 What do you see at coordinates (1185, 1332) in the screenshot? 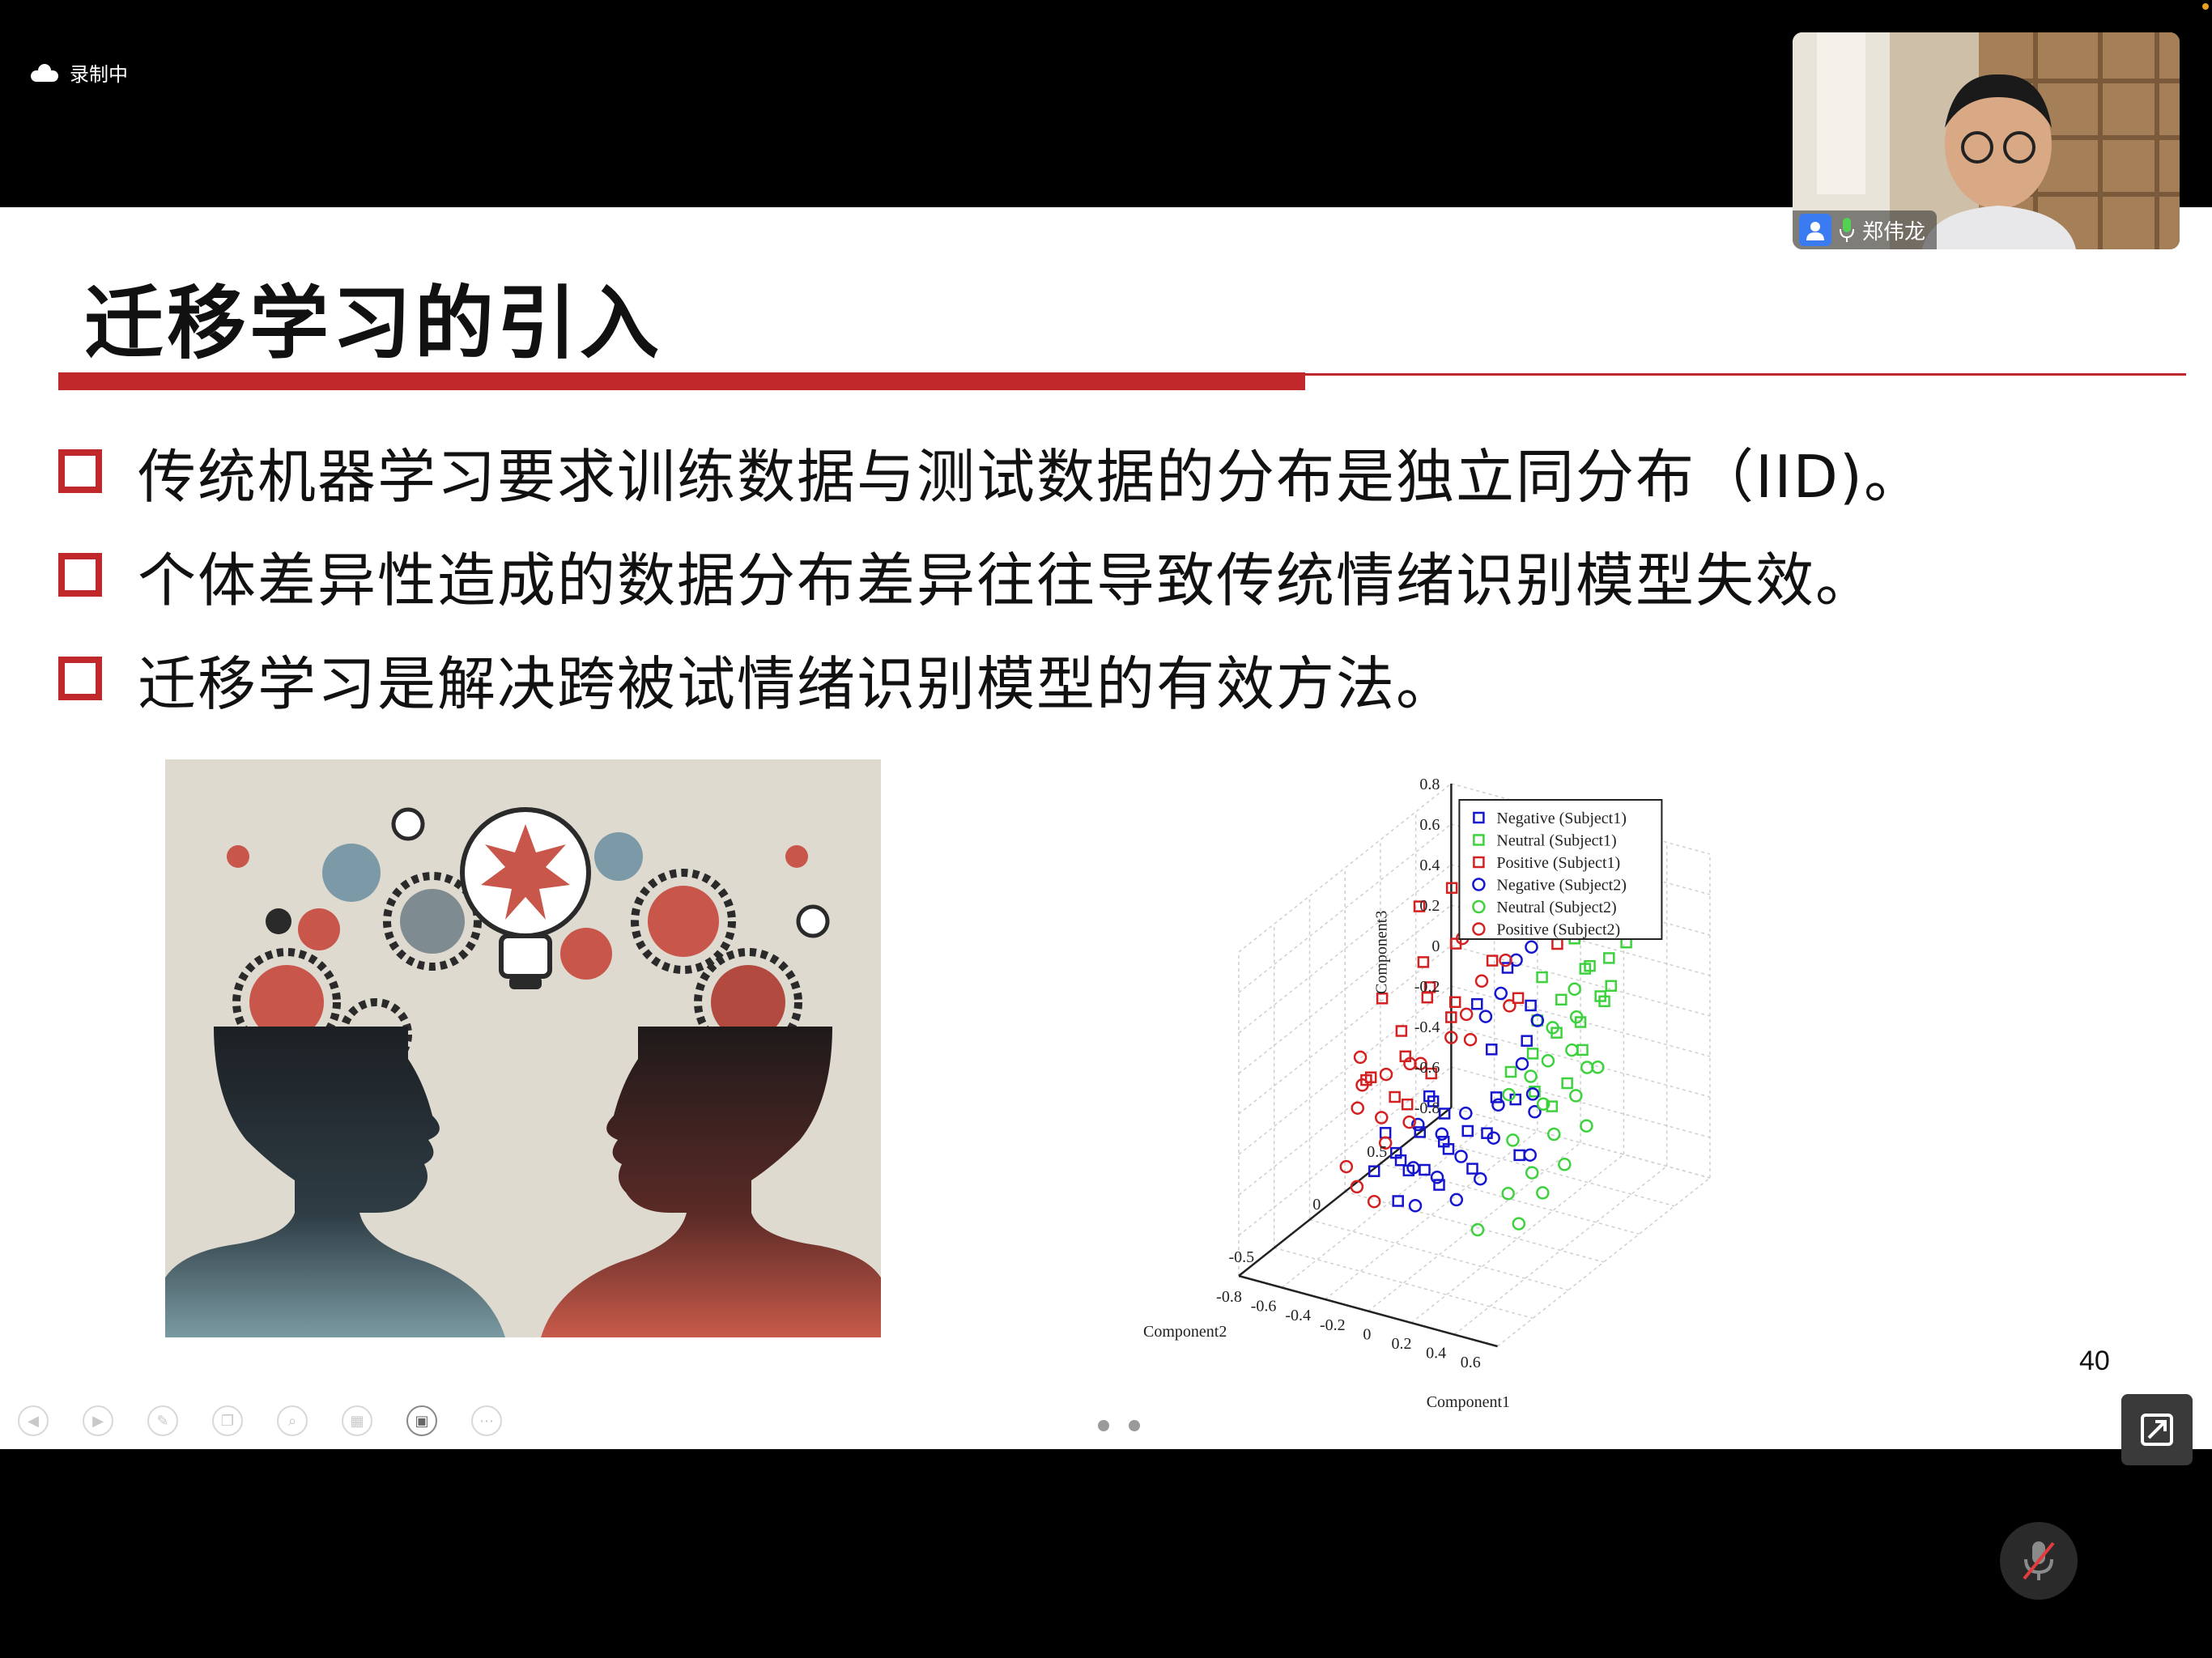
I see `y-axis-label: Component2` at bounding box center [1185, 1332].